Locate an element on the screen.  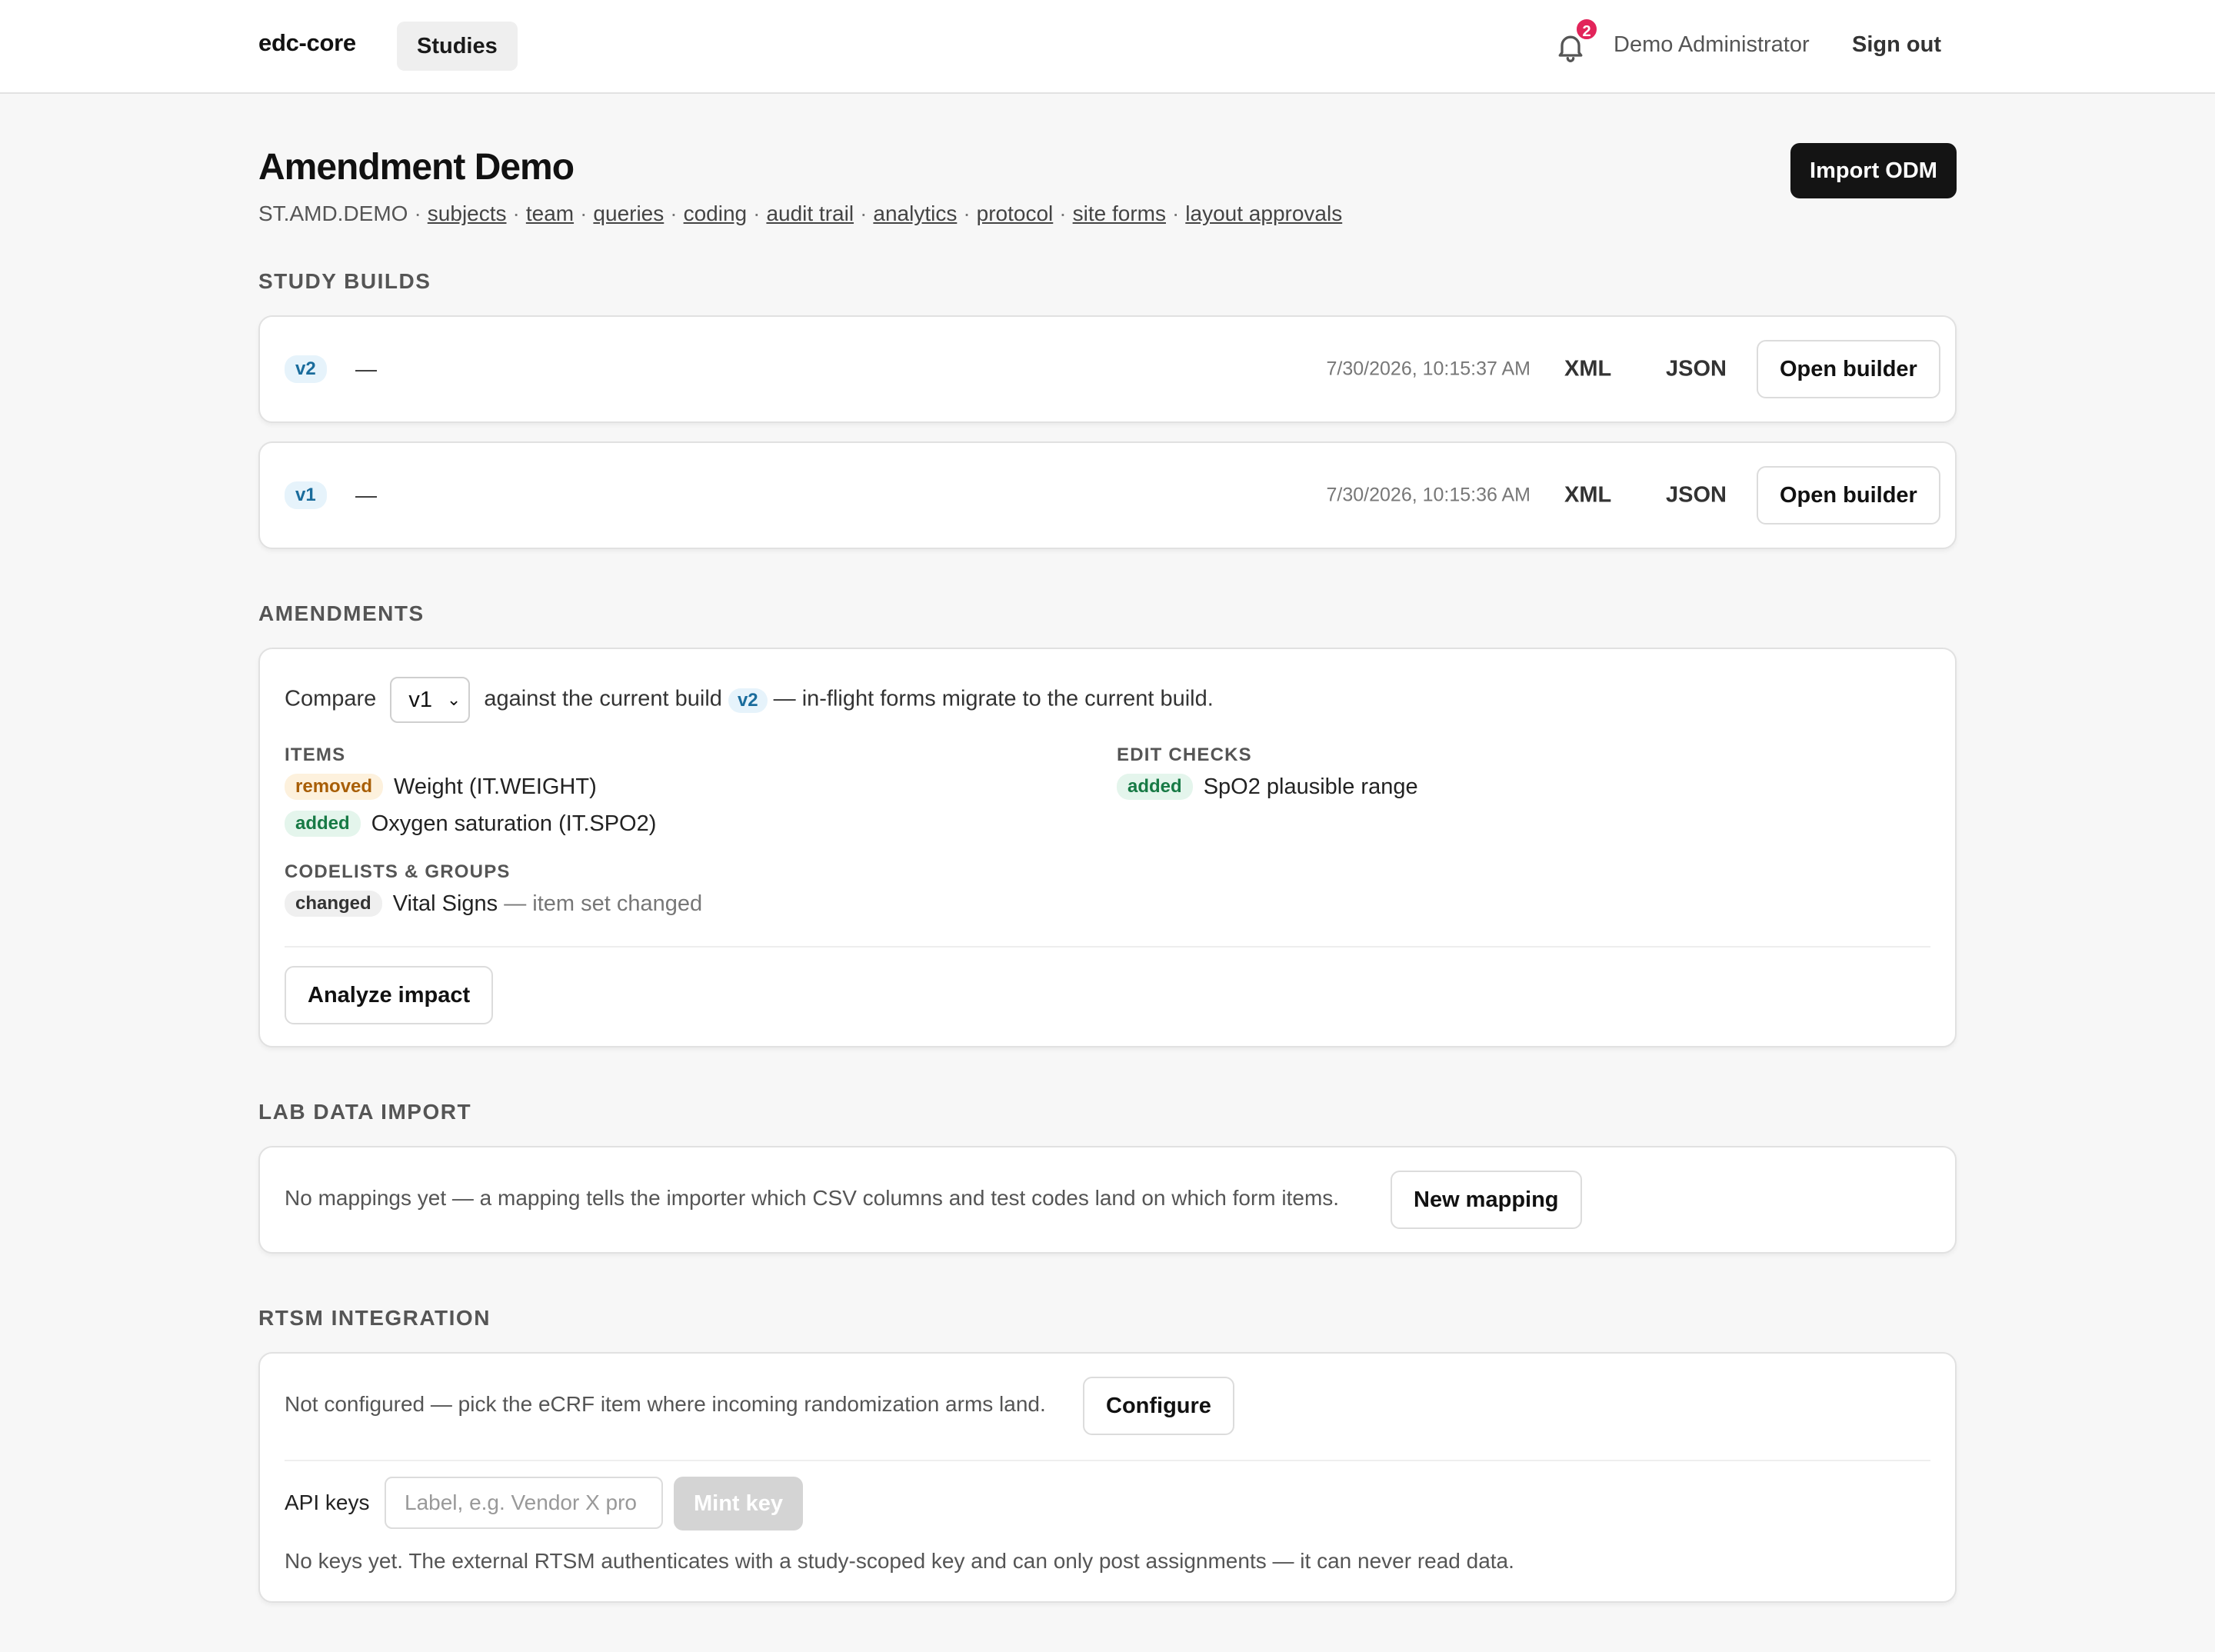
link-layout-approvals: layout approvals is located at coordinates (1263, 214).